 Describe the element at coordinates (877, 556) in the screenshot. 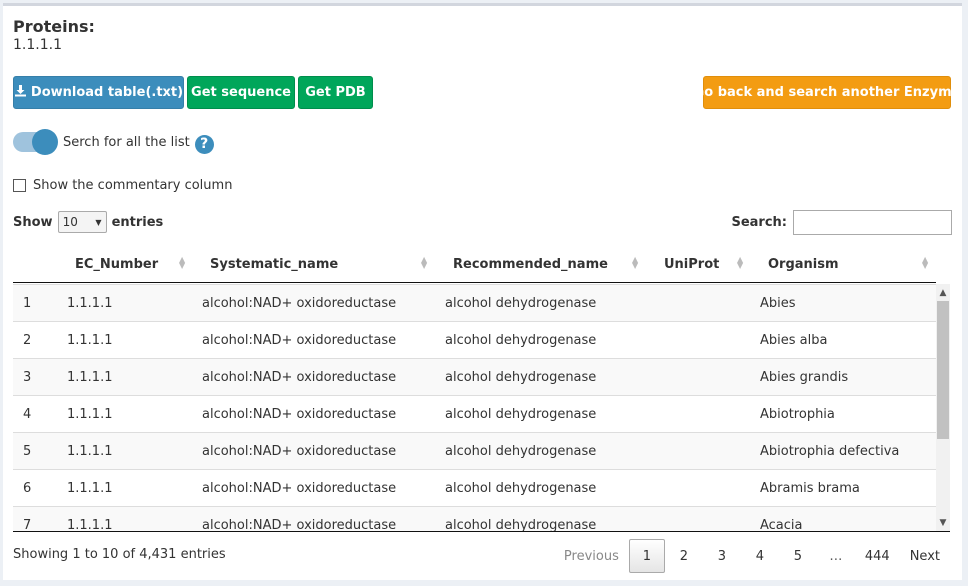

I see `page-button-last: 444` at that location.